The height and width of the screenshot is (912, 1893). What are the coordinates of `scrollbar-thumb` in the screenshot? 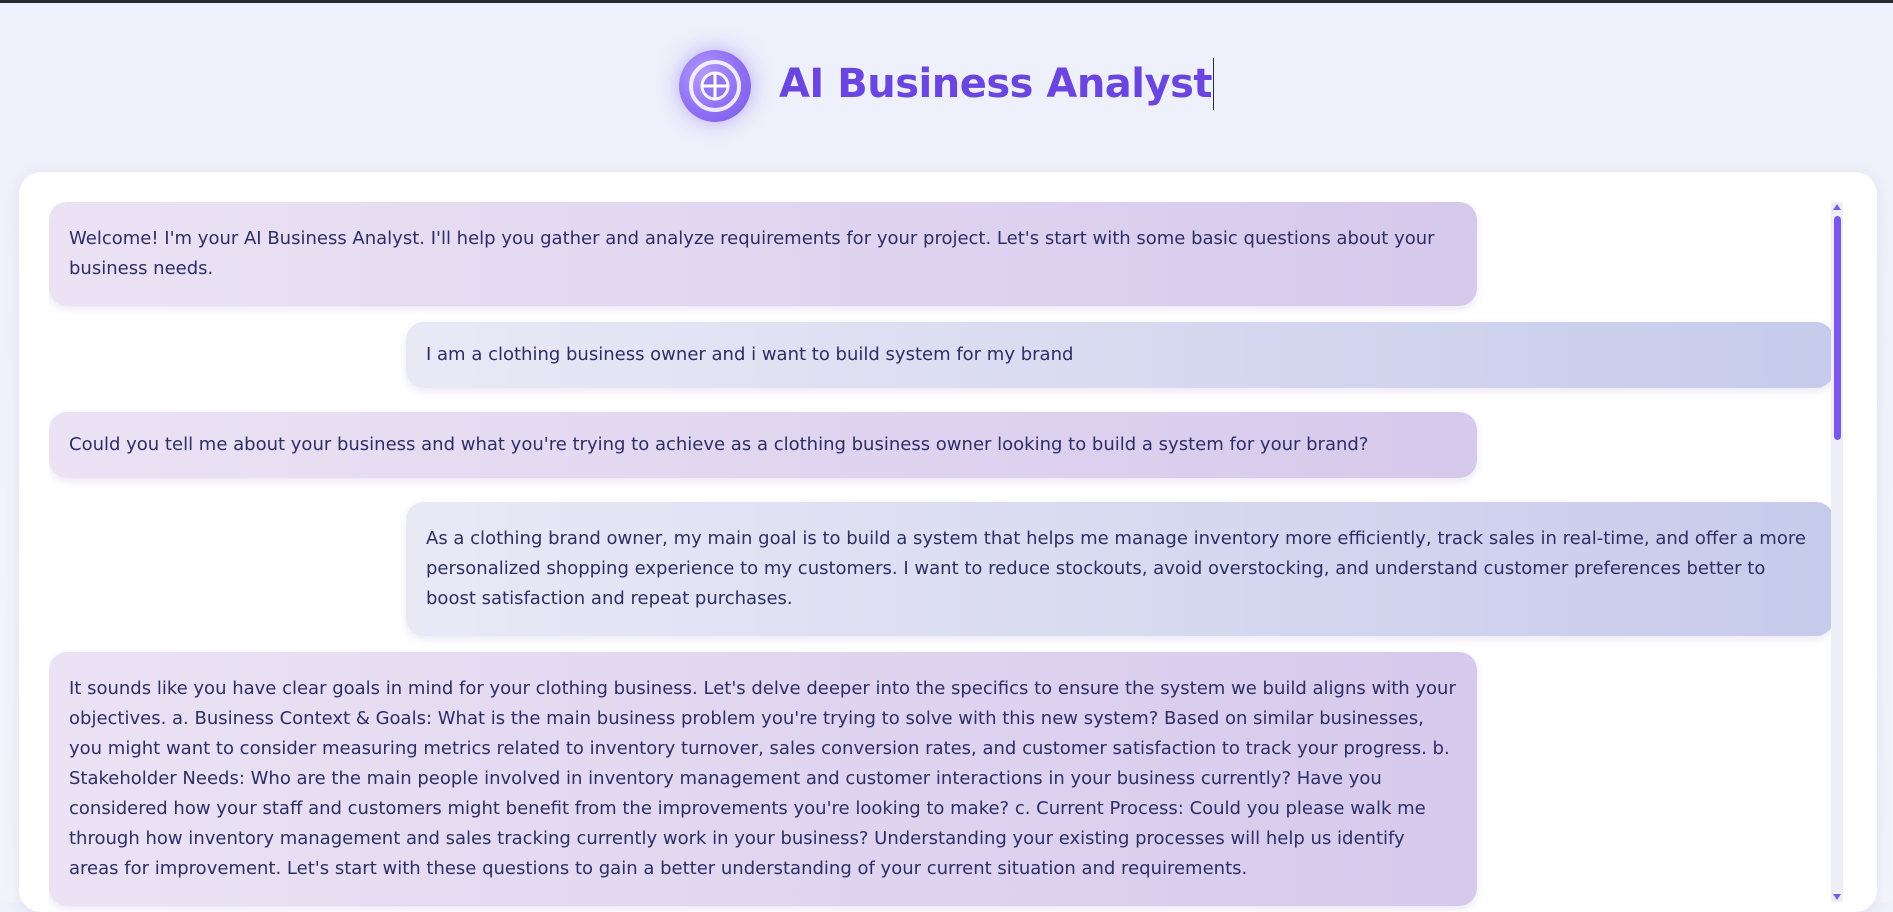 It's located at (1837, 328).